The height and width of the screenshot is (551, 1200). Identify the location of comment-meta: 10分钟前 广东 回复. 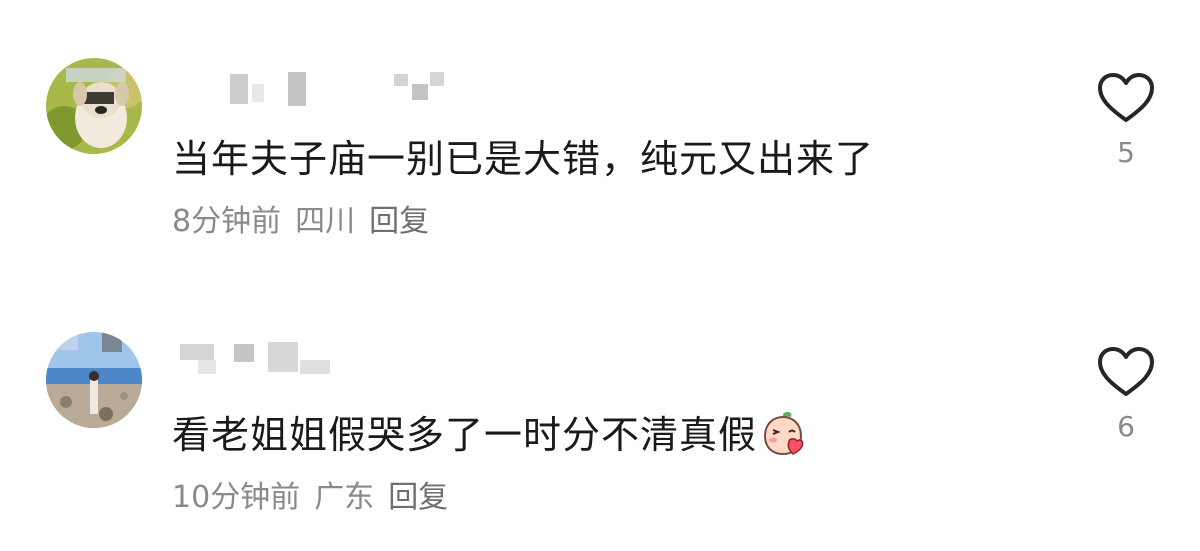
(317, 494).